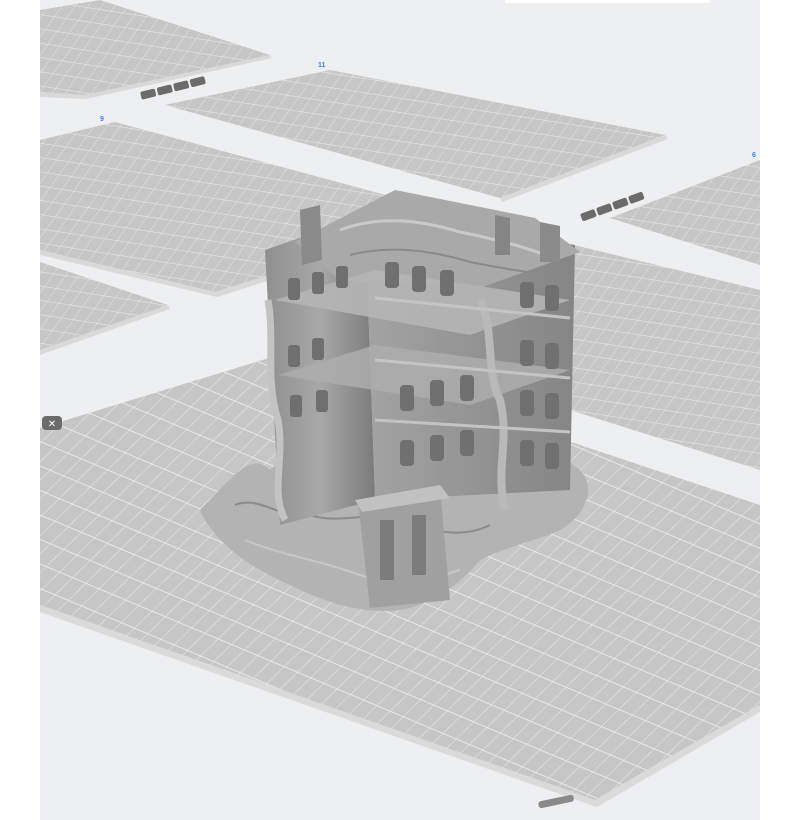 The width and height of the screenshot is (800, 820). What do you see at coordinates (102, 119) in the screenshot?
I see `plate-label-middle-left: 9` at bounding box center [102, 119].